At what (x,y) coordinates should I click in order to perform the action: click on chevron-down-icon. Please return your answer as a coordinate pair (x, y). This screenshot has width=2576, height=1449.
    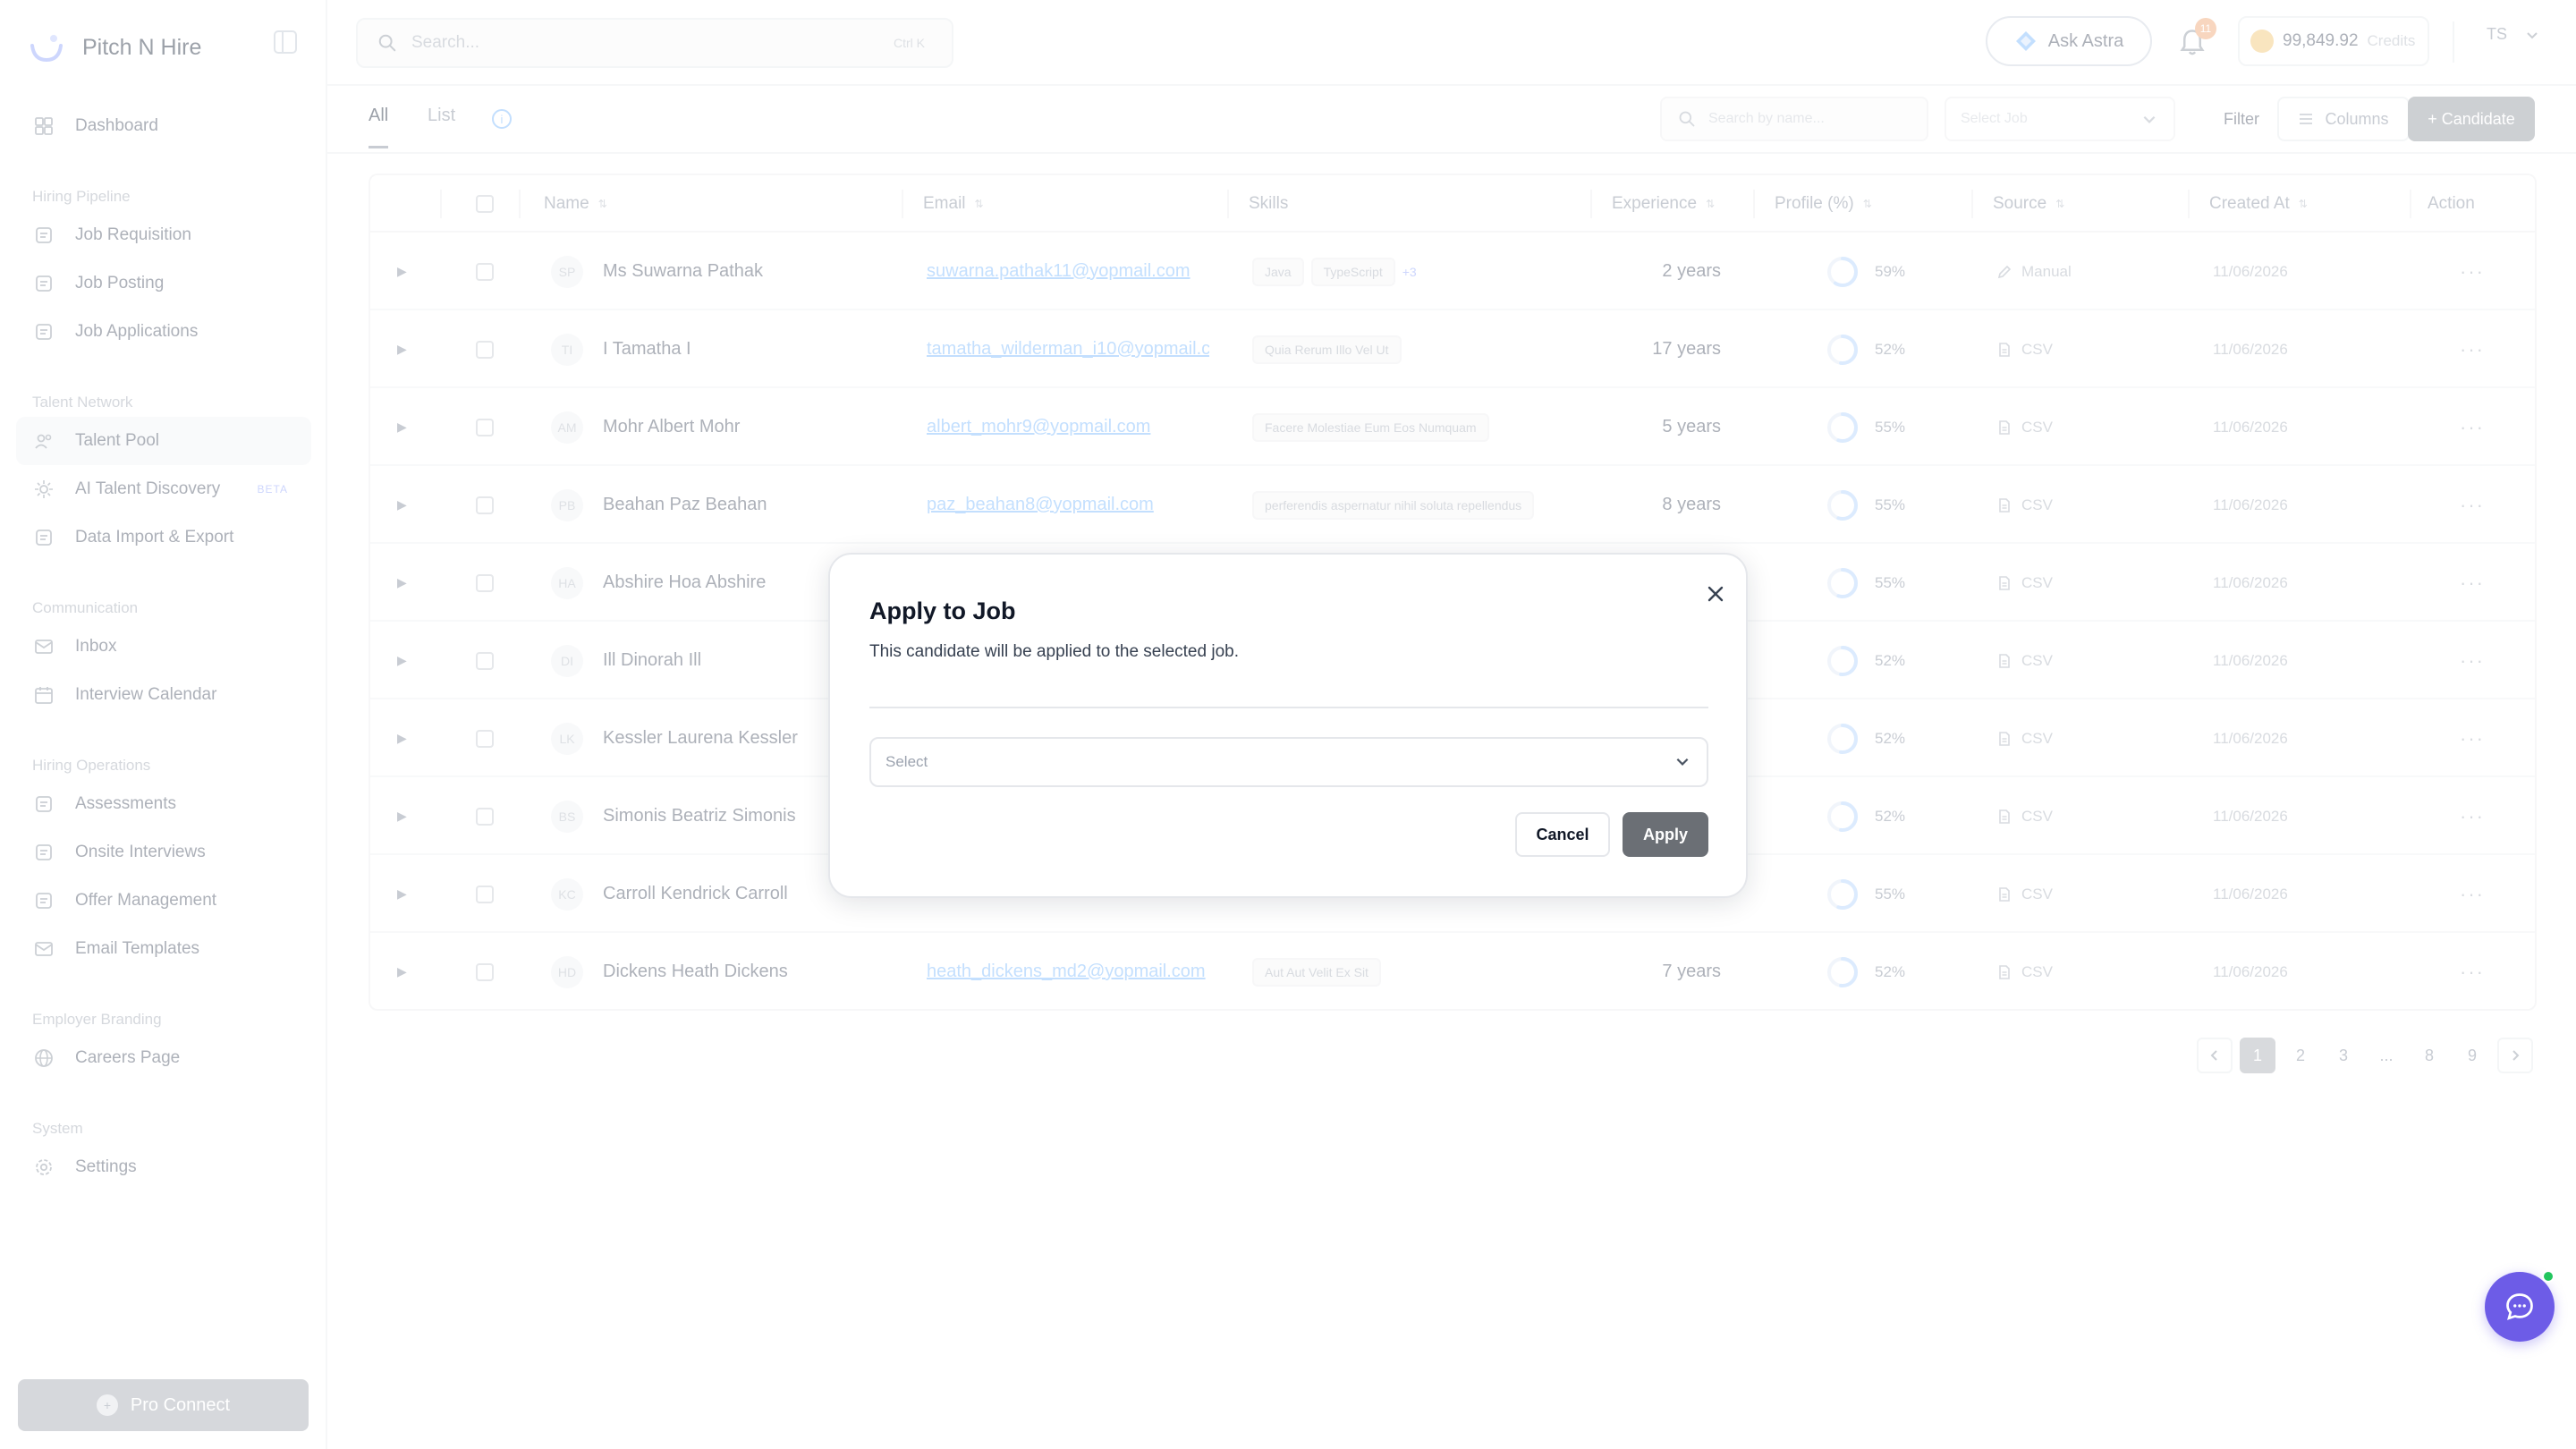
    Looking at the image, I should click on (1682, 762).